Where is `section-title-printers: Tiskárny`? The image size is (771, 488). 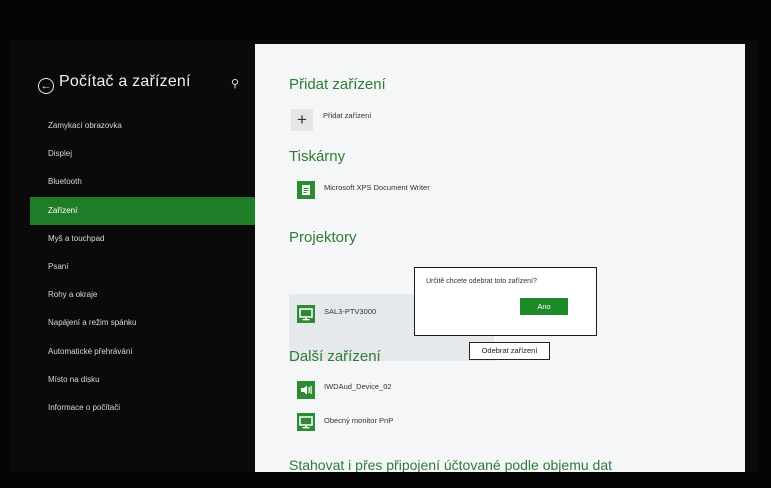 section-title-printers: Tiskárny is located at coordinates (317, 156).